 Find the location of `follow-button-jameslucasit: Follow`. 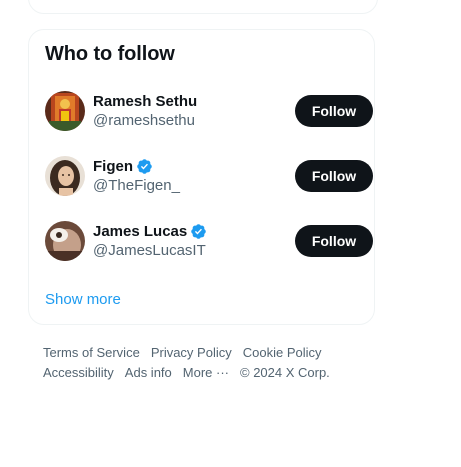

follow-button-jameslucasit: Follow is located at coordinates (334, 241).